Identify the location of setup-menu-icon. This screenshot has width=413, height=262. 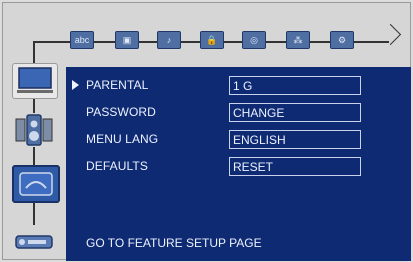
(36, 184).